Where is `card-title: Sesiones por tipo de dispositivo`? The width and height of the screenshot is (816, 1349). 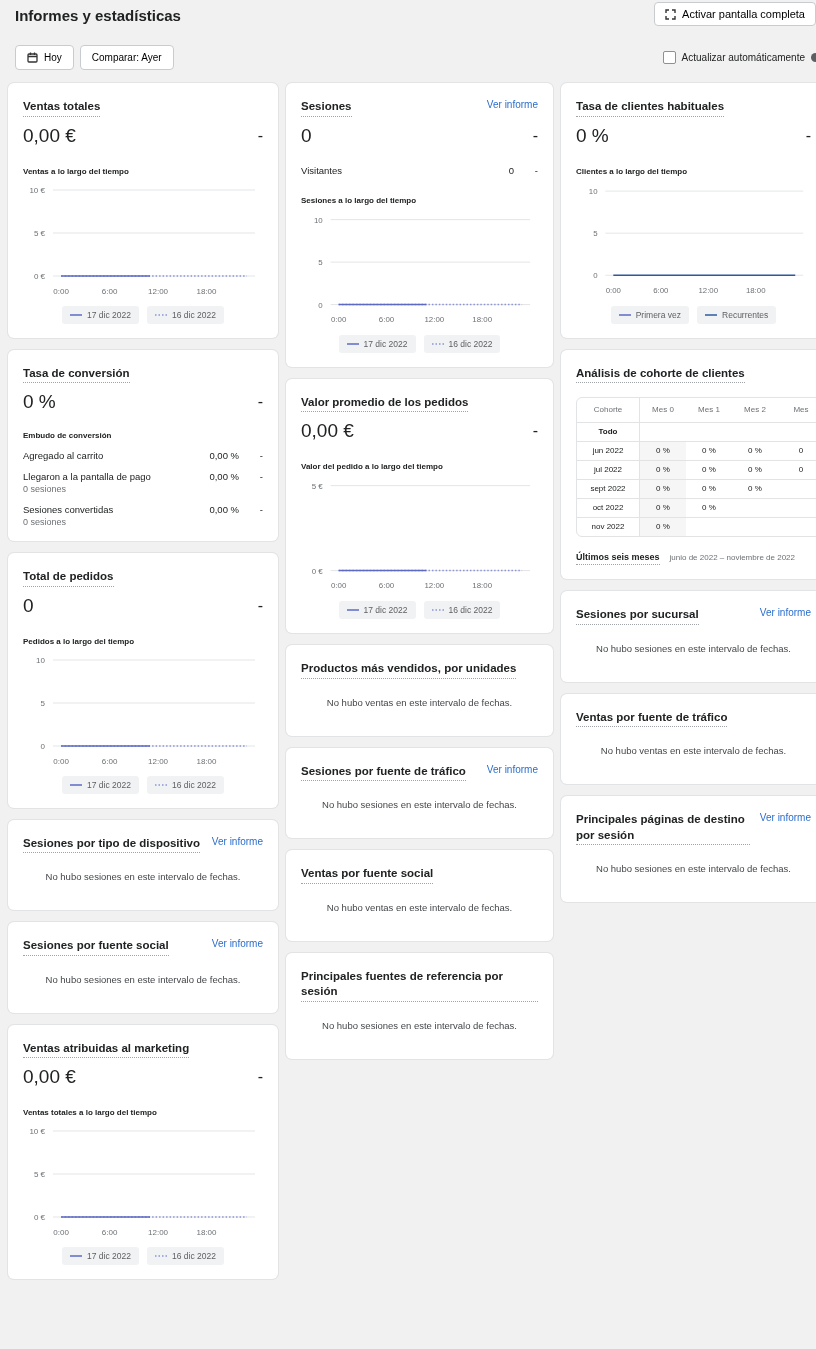 card-title: Sesiones por tipo de dispositivo is located at coordinates (111, 844).